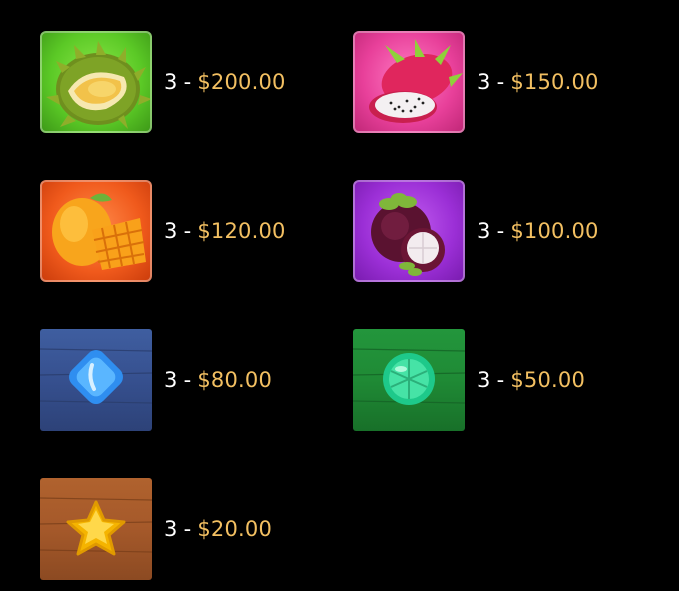 This screenshot has width=679, height=591. I want to click on mango-symbol-icon, so click(96, 231).